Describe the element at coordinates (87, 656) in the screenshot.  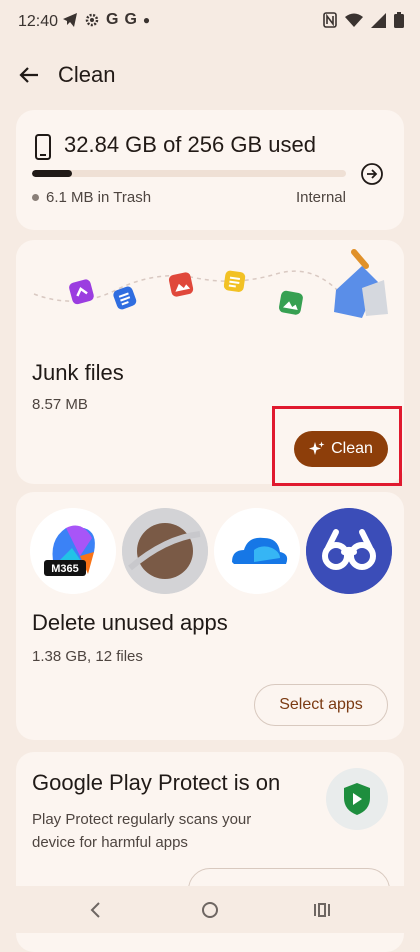
I see `unused-apps-subtitle: 1.38 GB, 12 files` at that location.